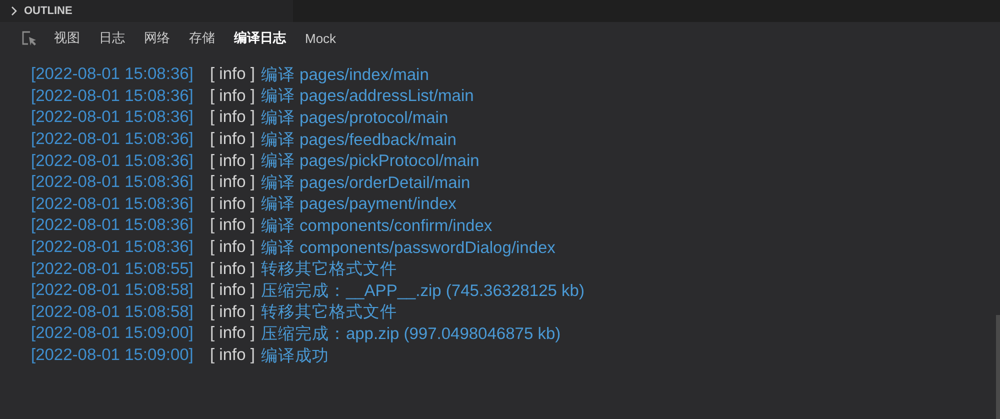 This screenshot has width=1000, height=419. What do you see at coordinates (344, 75) in the screenshot?
I see `log-message: 编译 pages/index/main` at bounding box center [344, 75].